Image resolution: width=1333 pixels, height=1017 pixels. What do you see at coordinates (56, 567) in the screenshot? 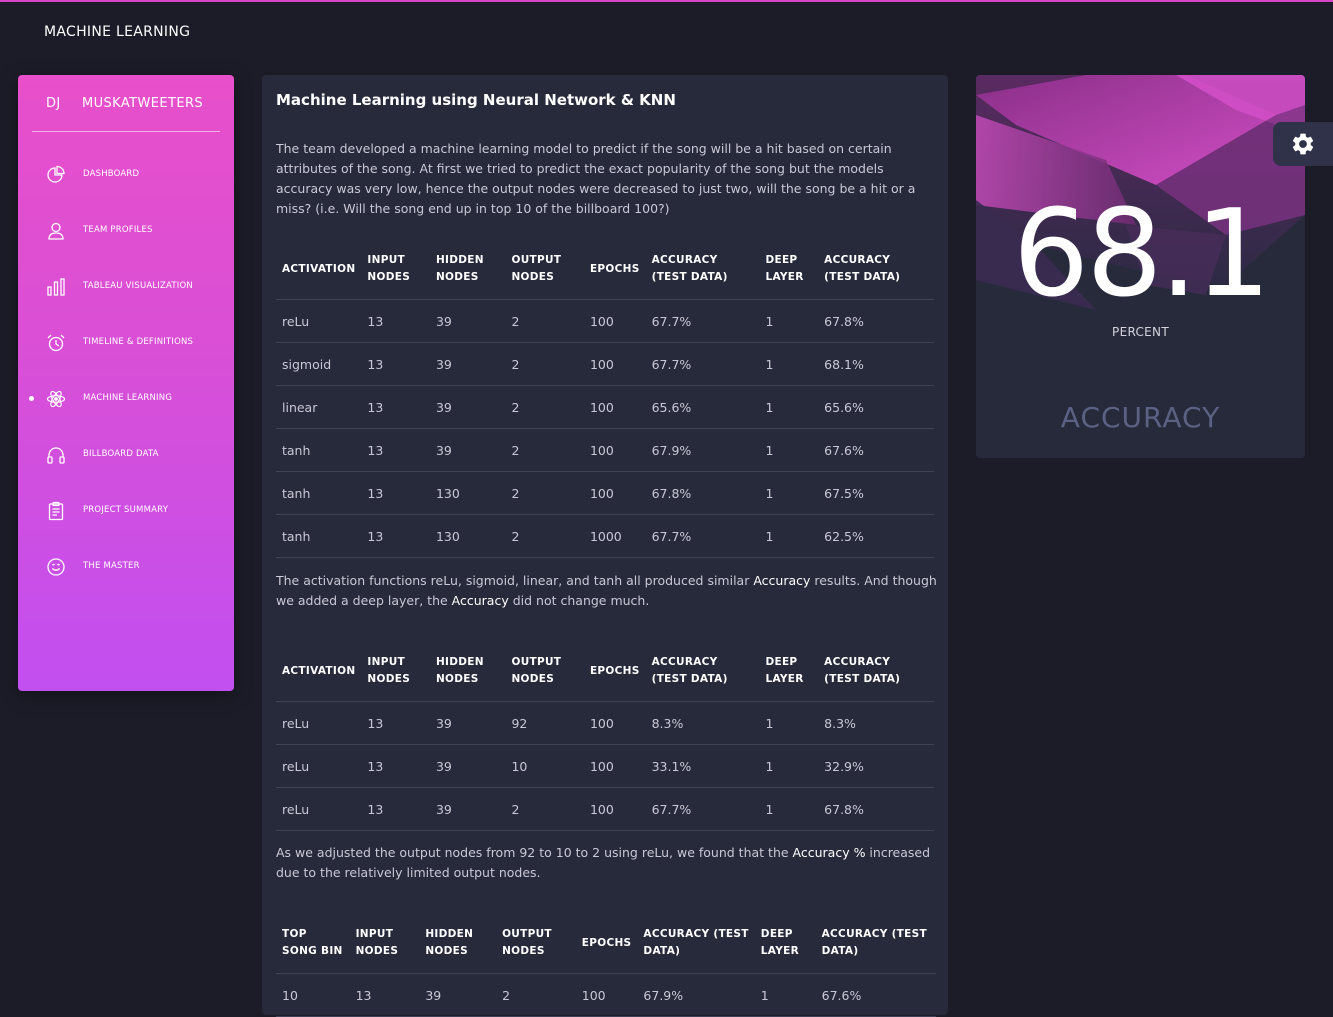
I see `smile-icon` at bounding box center [56, 567].